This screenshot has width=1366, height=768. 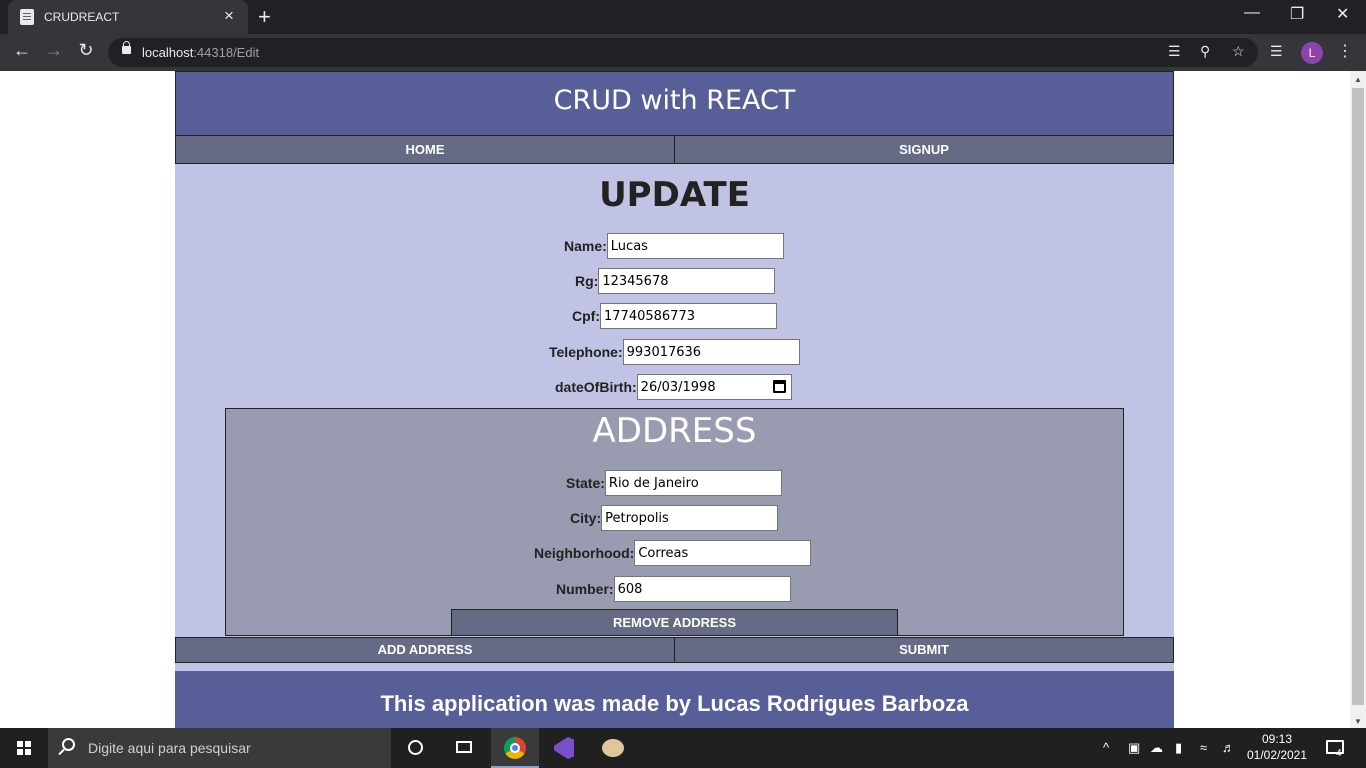 I want to click on address-title: ADDRESS, so click(x=674, y=431).